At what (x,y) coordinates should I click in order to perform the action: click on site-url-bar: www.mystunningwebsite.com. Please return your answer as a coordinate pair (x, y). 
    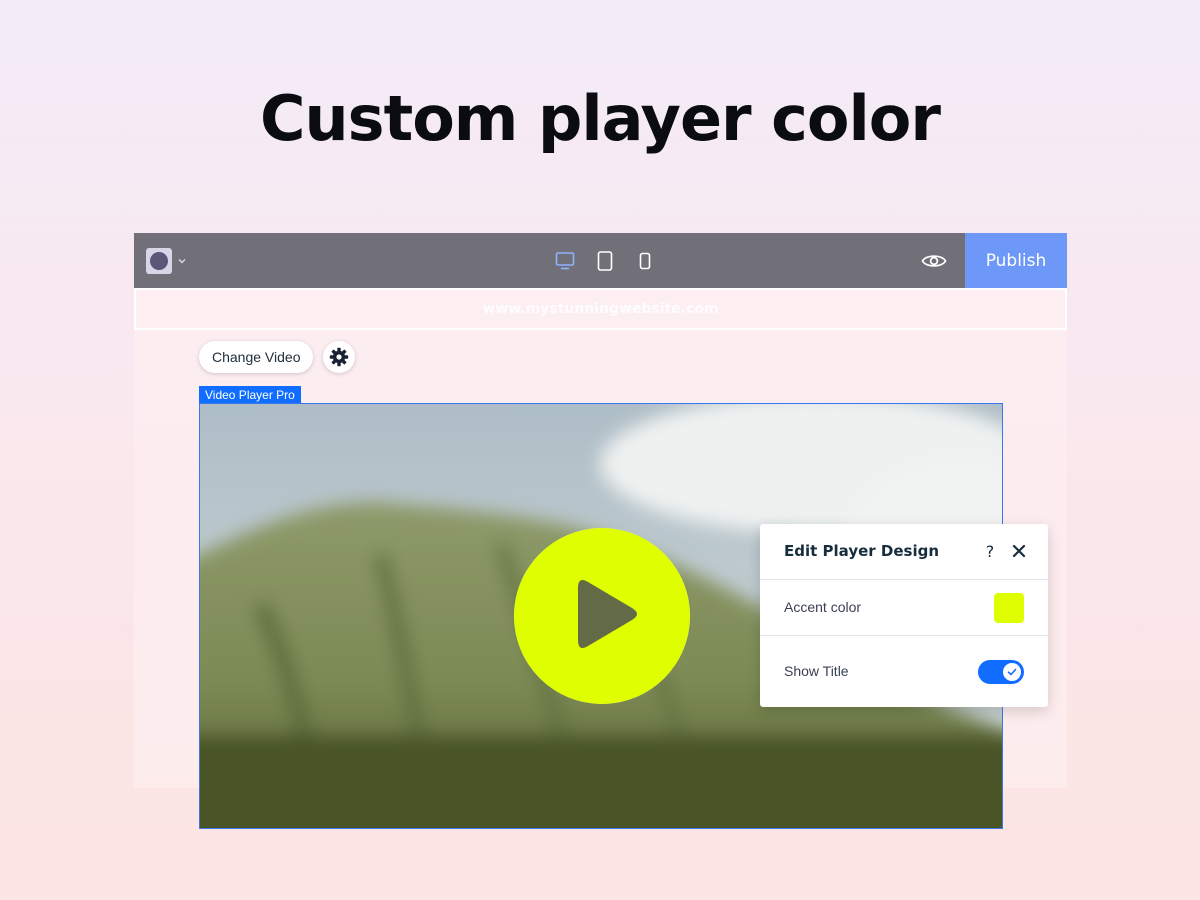
    Looking at the image, I should click on (600, 309).